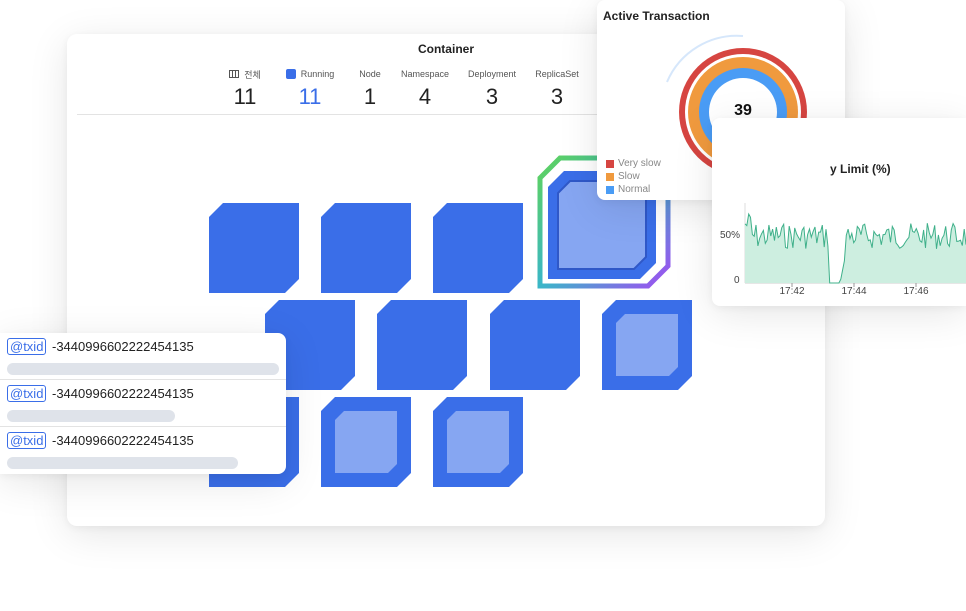 Image resolution: width=966 pixels, height=611 pixels. I want to click on legend-label: Very slow, so click(639, 163).